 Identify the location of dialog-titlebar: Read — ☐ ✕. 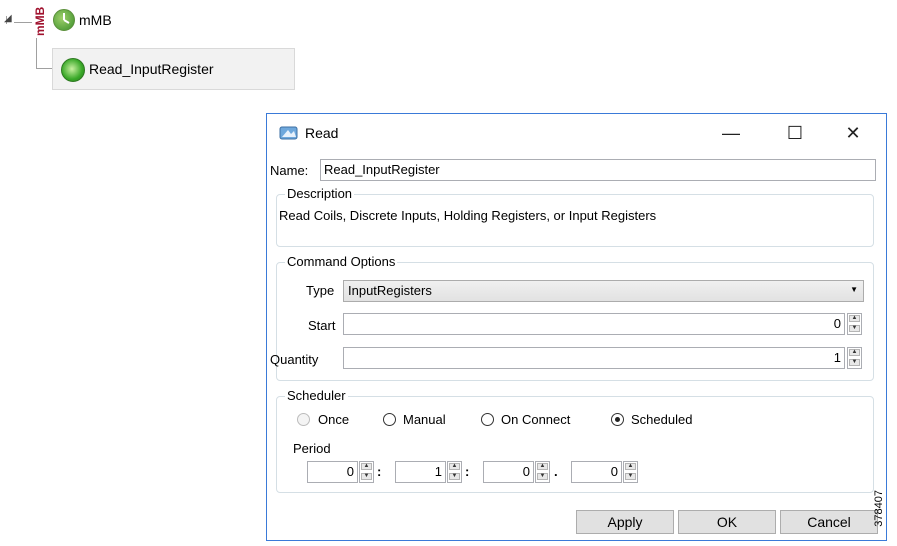
(576, 133).